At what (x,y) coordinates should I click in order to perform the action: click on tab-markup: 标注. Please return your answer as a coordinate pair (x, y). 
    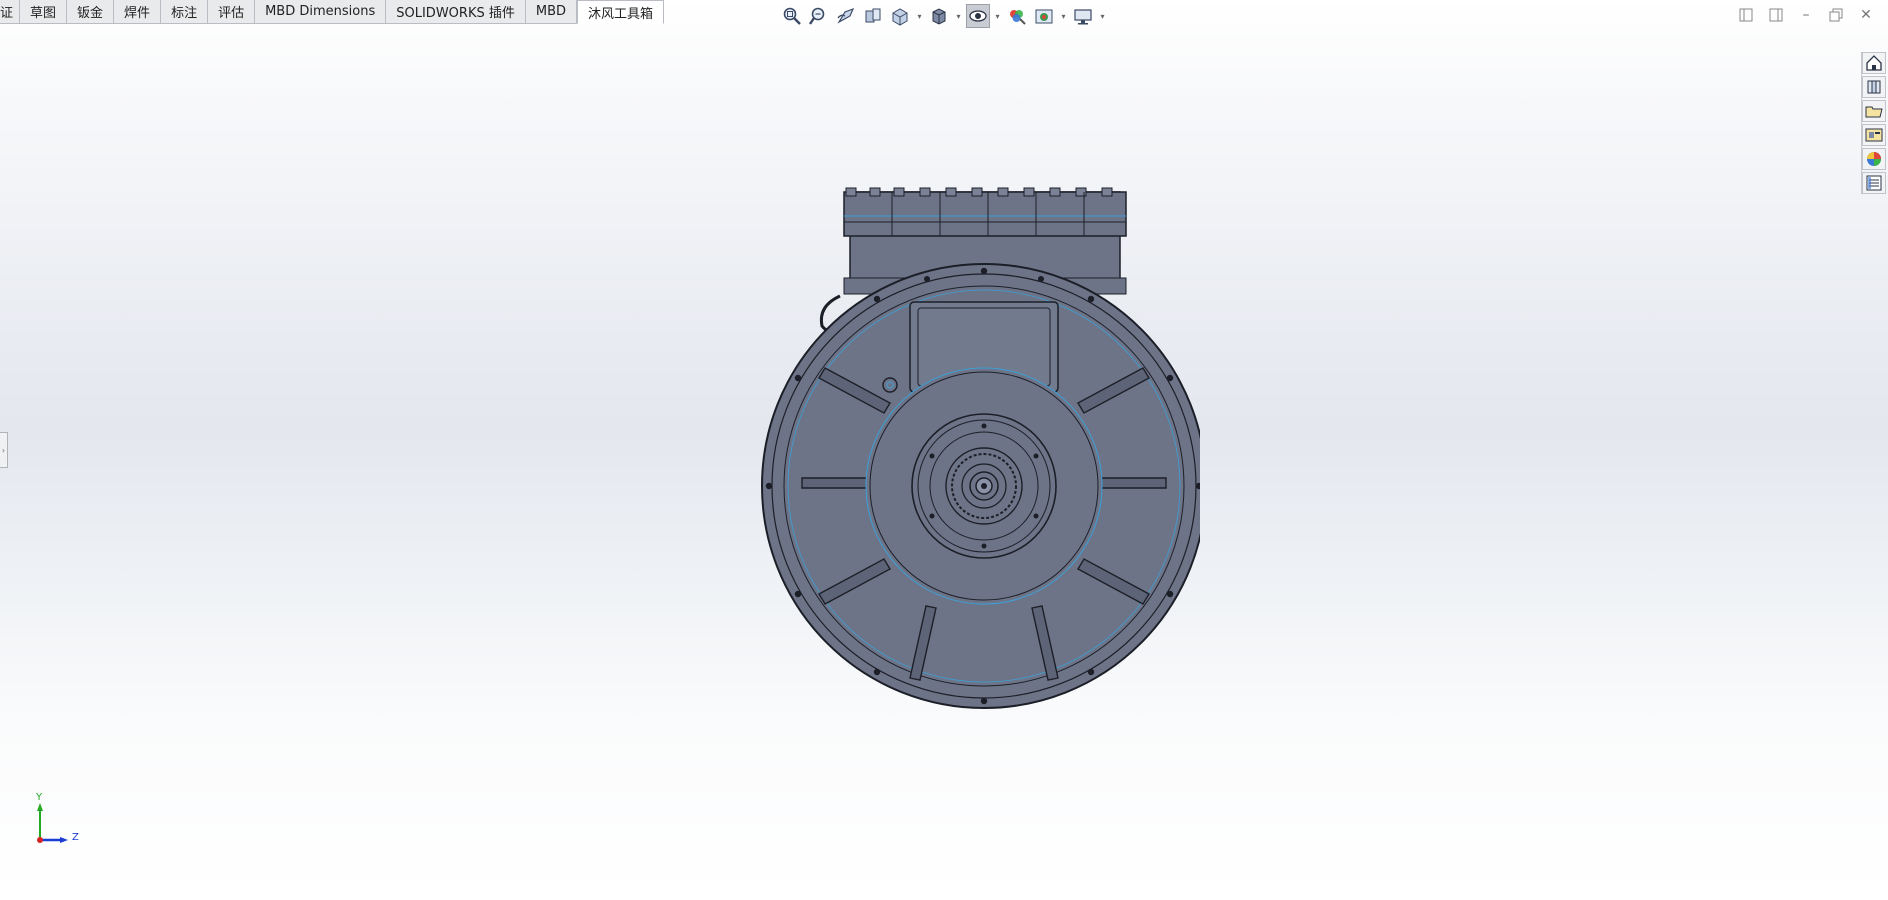
    Looking at the image, I should click on (185, 12).